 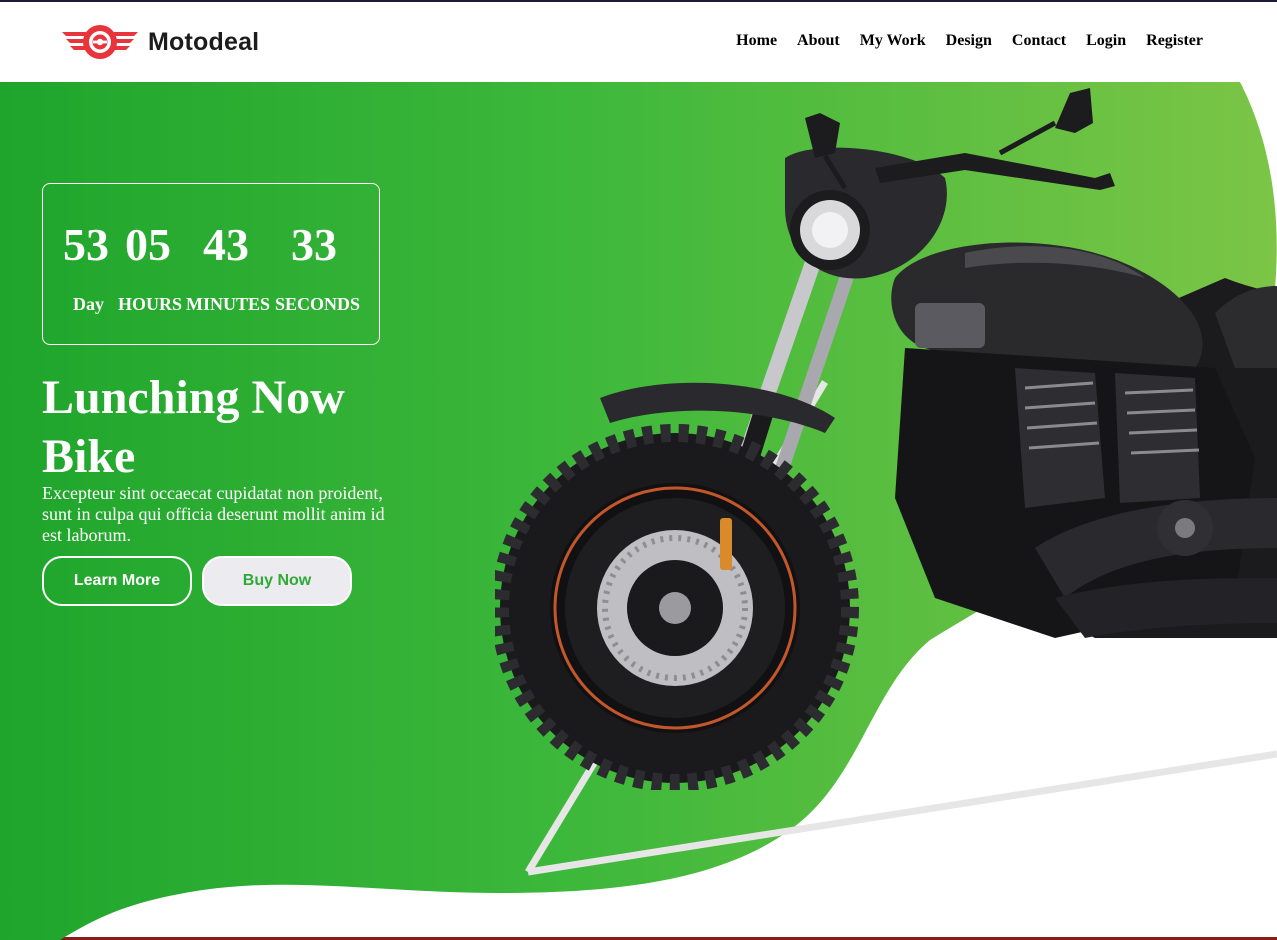 I want to click on brand-logo: Motodeal, so click(x=159, y=42).